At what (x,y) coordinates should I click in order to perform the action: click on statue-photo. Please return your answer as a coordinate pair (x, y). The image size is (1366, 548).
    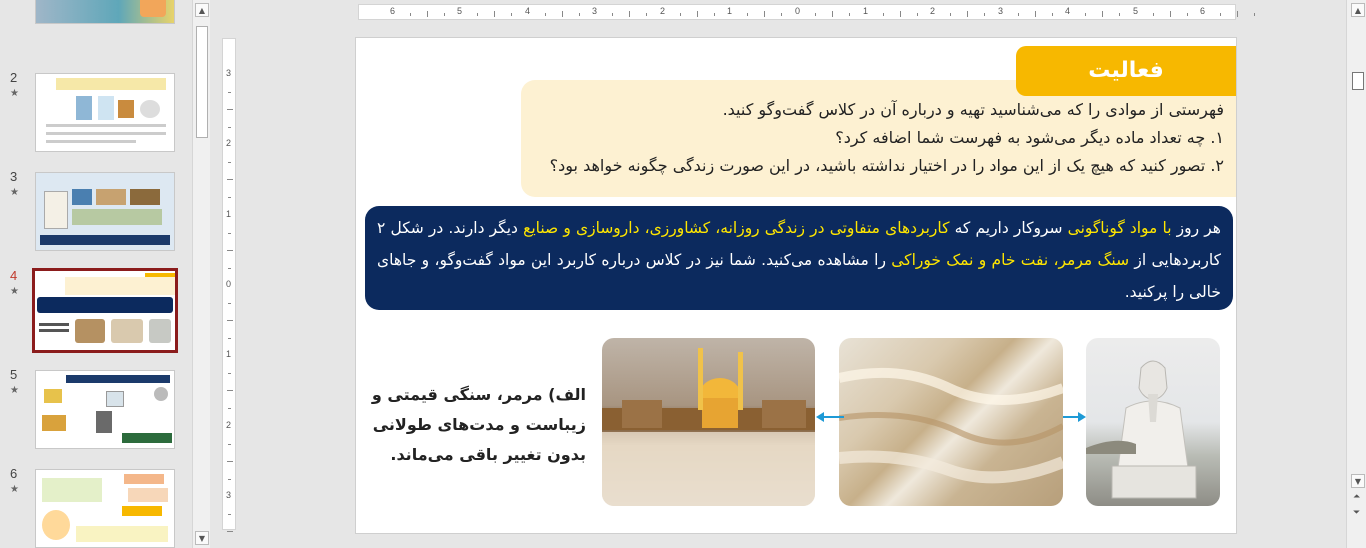
    Looking at the image, I should click on (1153, 422).